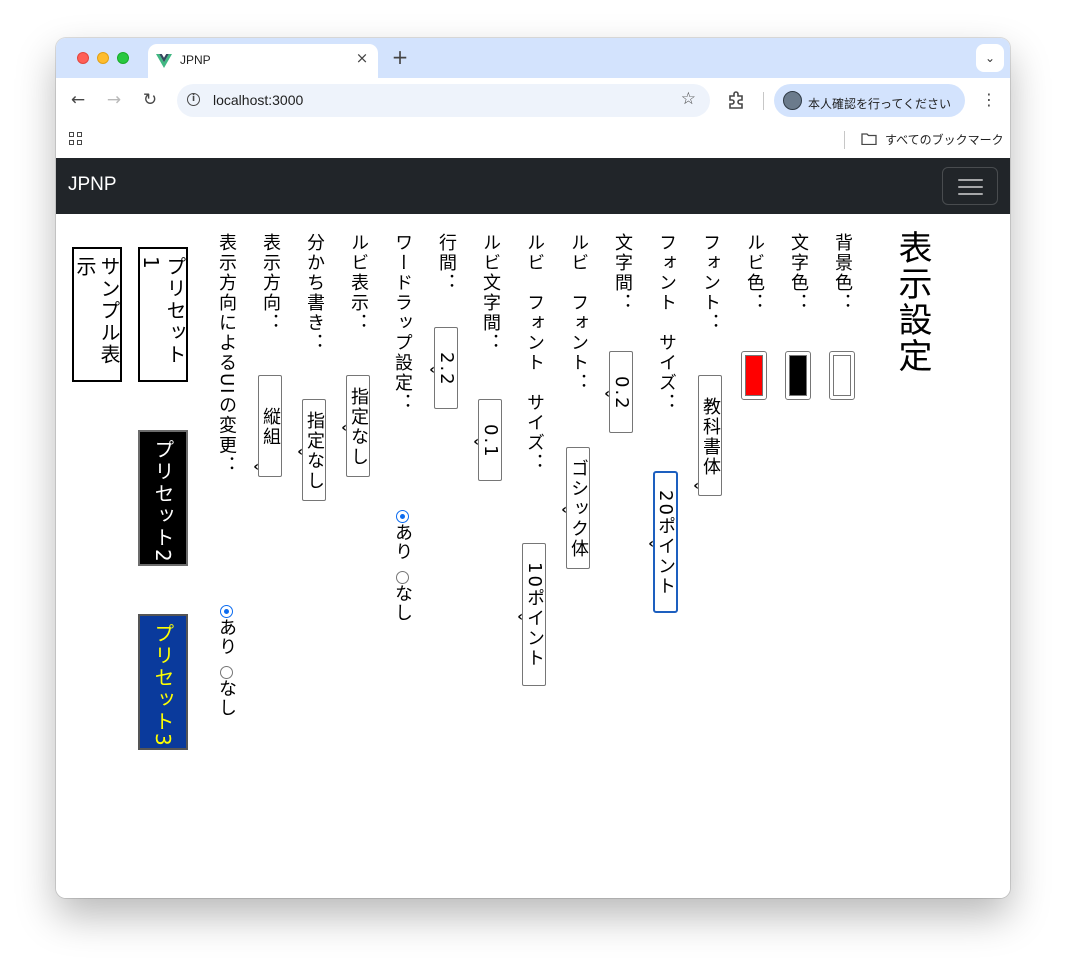 This screenshot has width=1066, height=973. What do you see at coordinates (989, 100) in the screenshot?
I see `browser-menu-icon: ⋮` at bounding box center [989, 100].